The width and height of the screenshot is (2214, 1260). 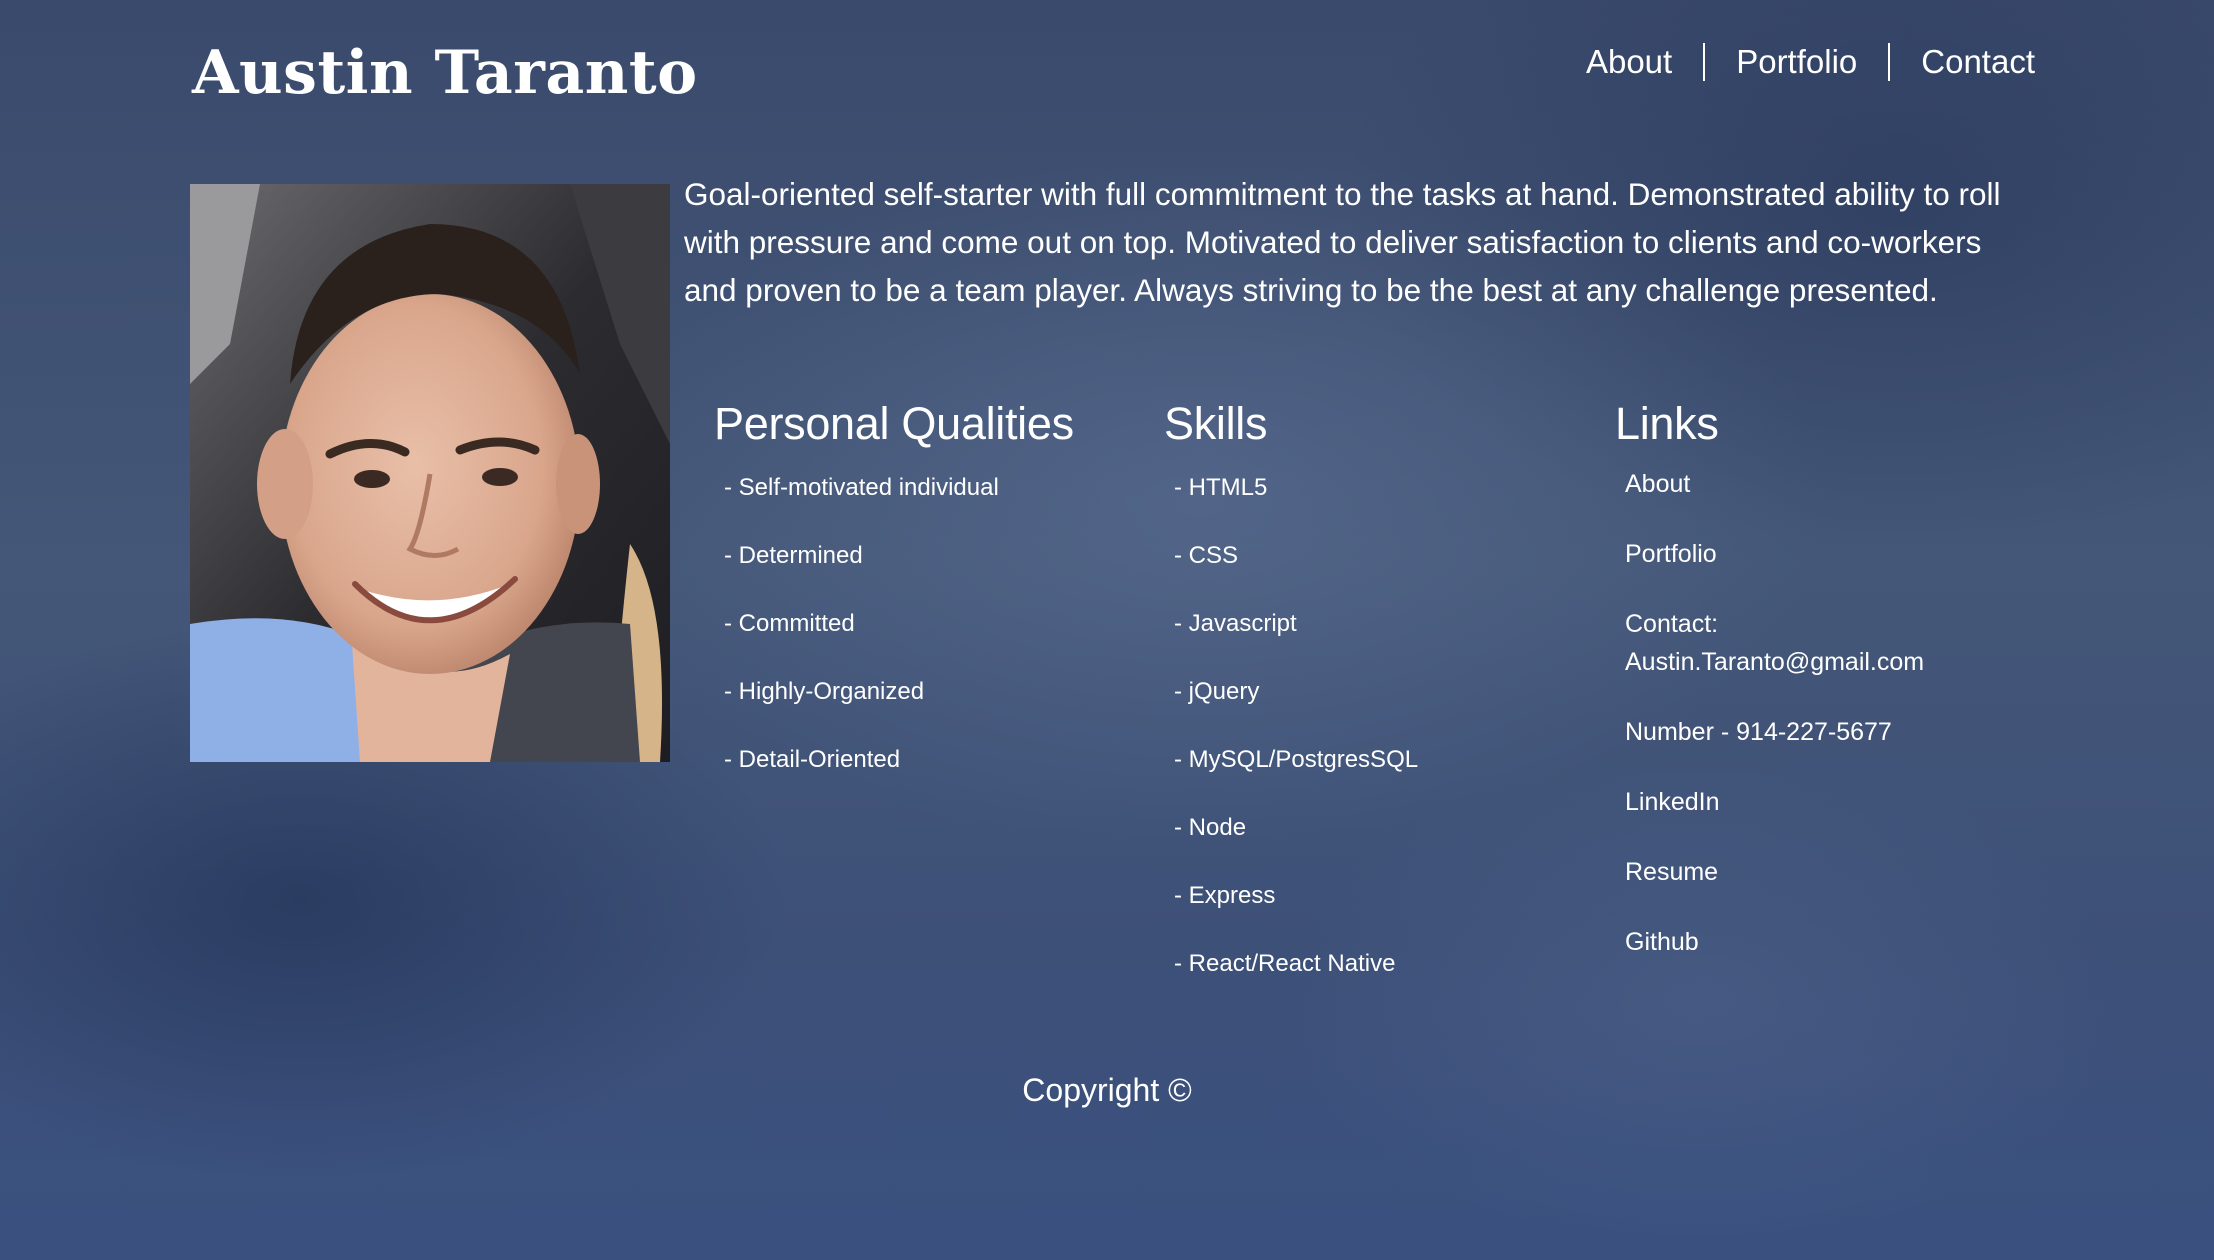 What do you see at coordinates (430, 473) in the screenshot?
I see `profile-photo` at bounding box center [430, 473].